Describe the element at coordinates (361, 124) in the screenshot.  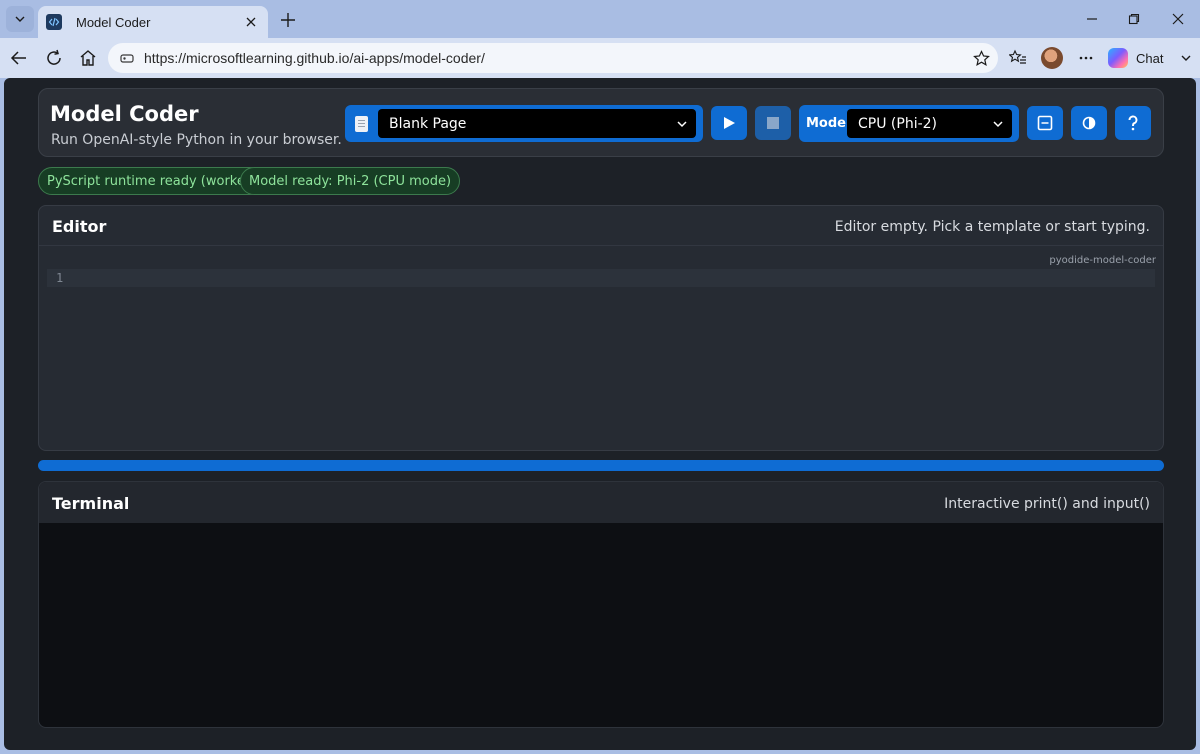
I see `document-icon` at that location.